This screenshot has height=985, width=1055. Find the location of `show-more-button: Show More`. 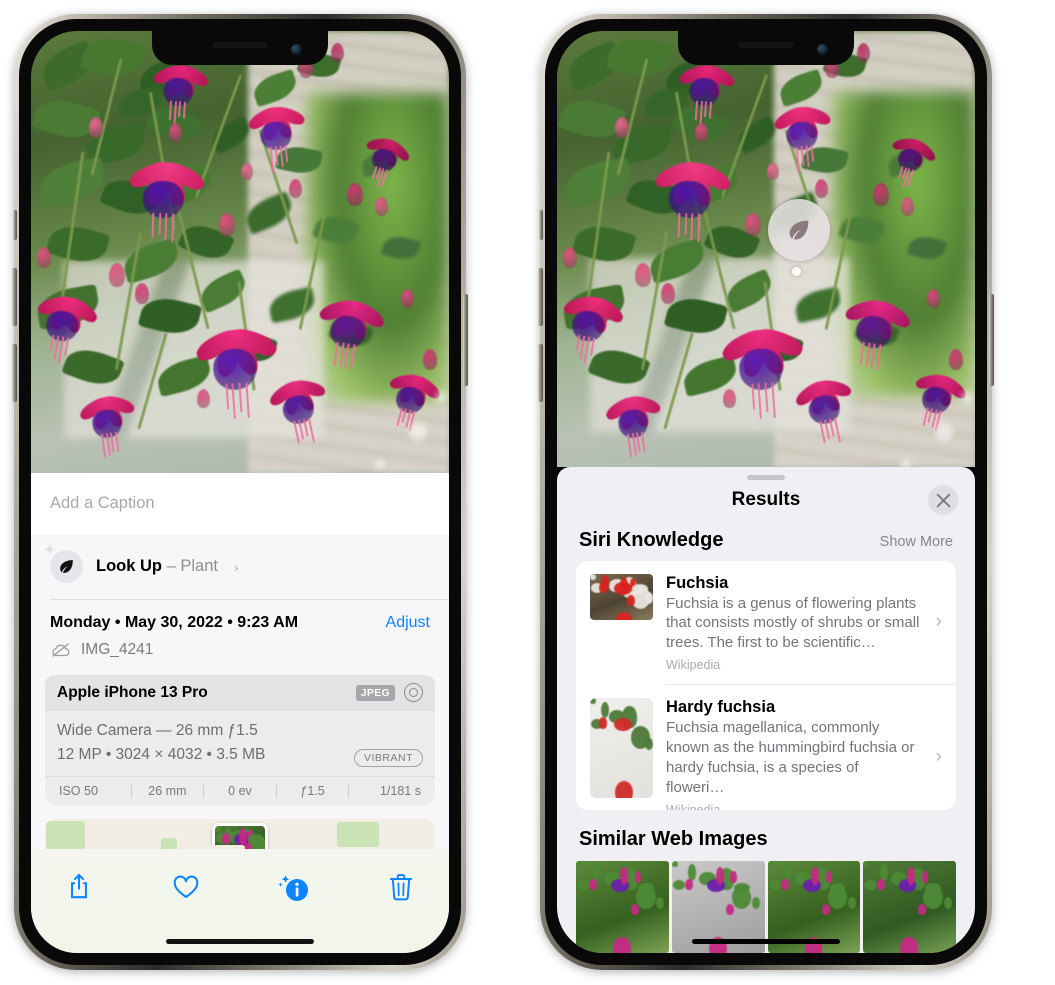

show-more-button: Show More is located at coordinates (916, 542).